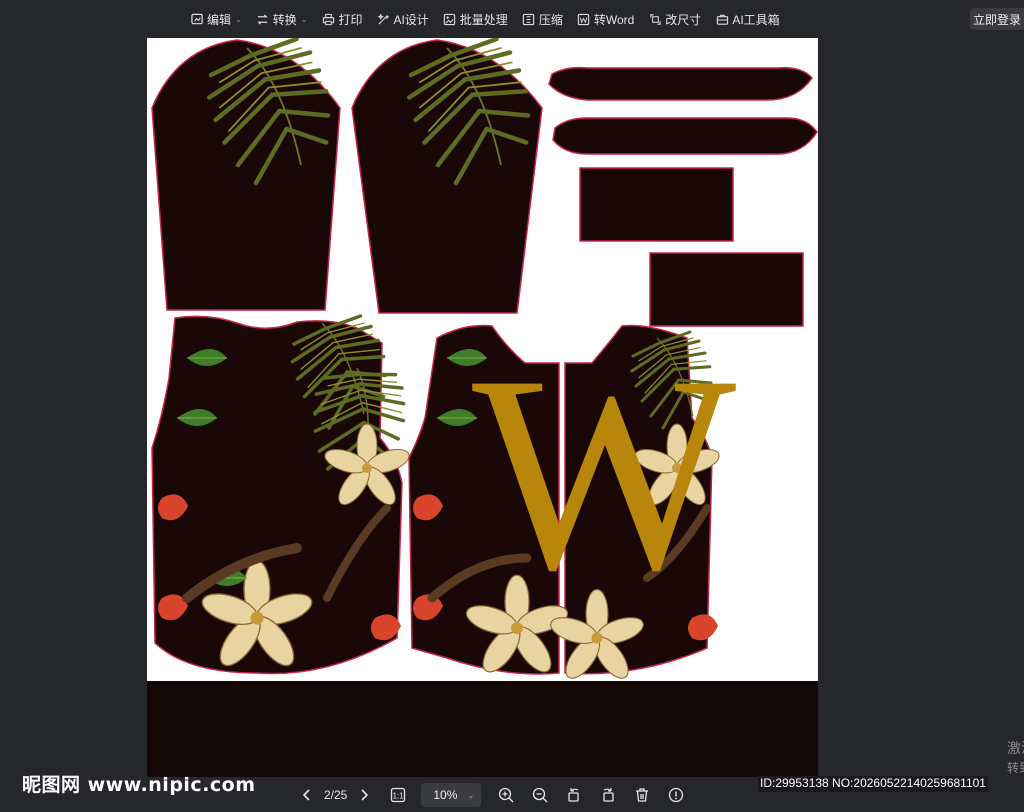 The image size is (1024, 812). I want to click on svg-text: 1:1, so click(399, 796).